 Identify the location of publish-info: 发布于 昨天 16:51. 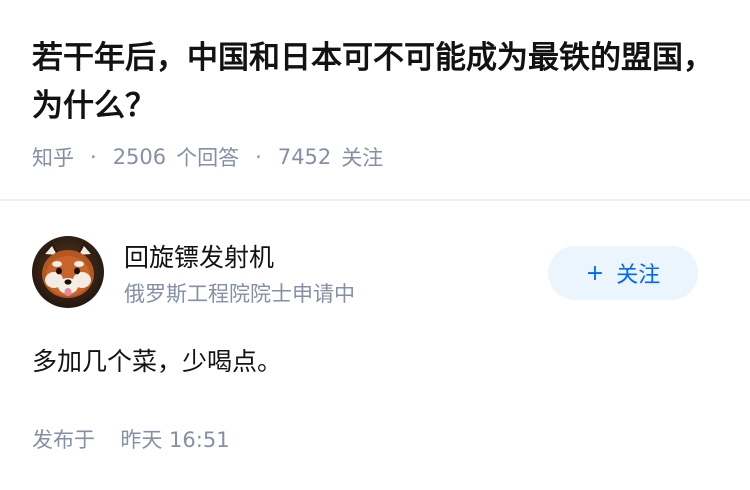
(131, 439).